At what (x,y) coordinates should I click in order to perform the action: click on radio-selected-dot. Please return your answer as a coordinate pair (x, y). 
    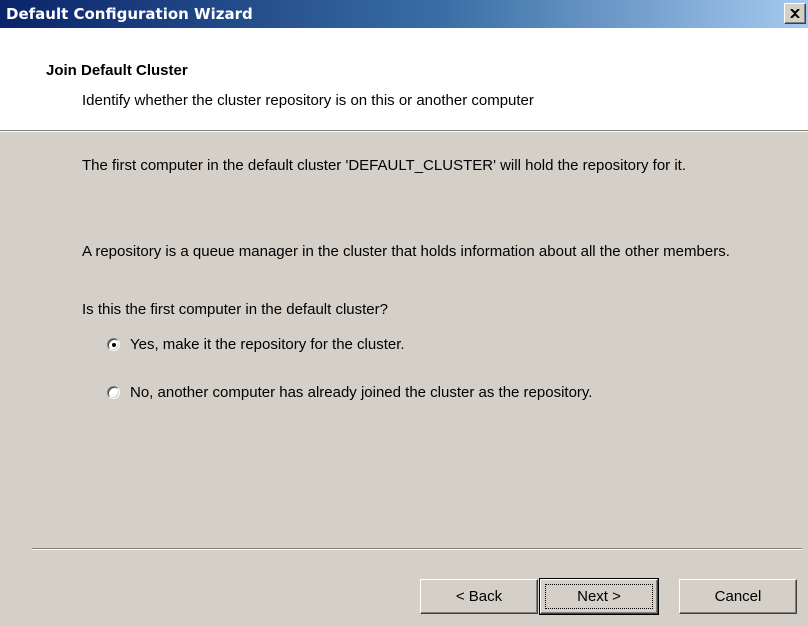
    Looking at the image, I should click on (114, 345).